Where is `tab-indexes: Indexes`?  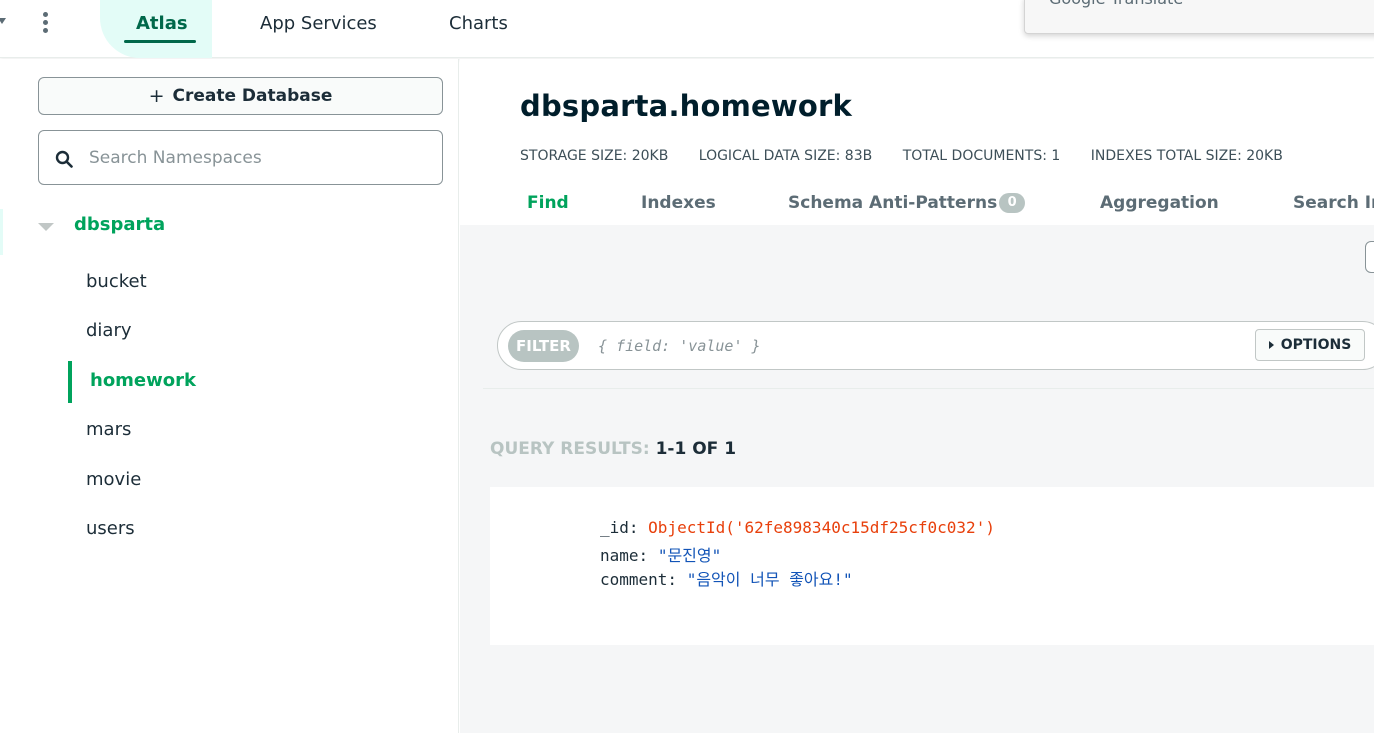
tab-indexes: Indexes is located at coordinates (678, 203).